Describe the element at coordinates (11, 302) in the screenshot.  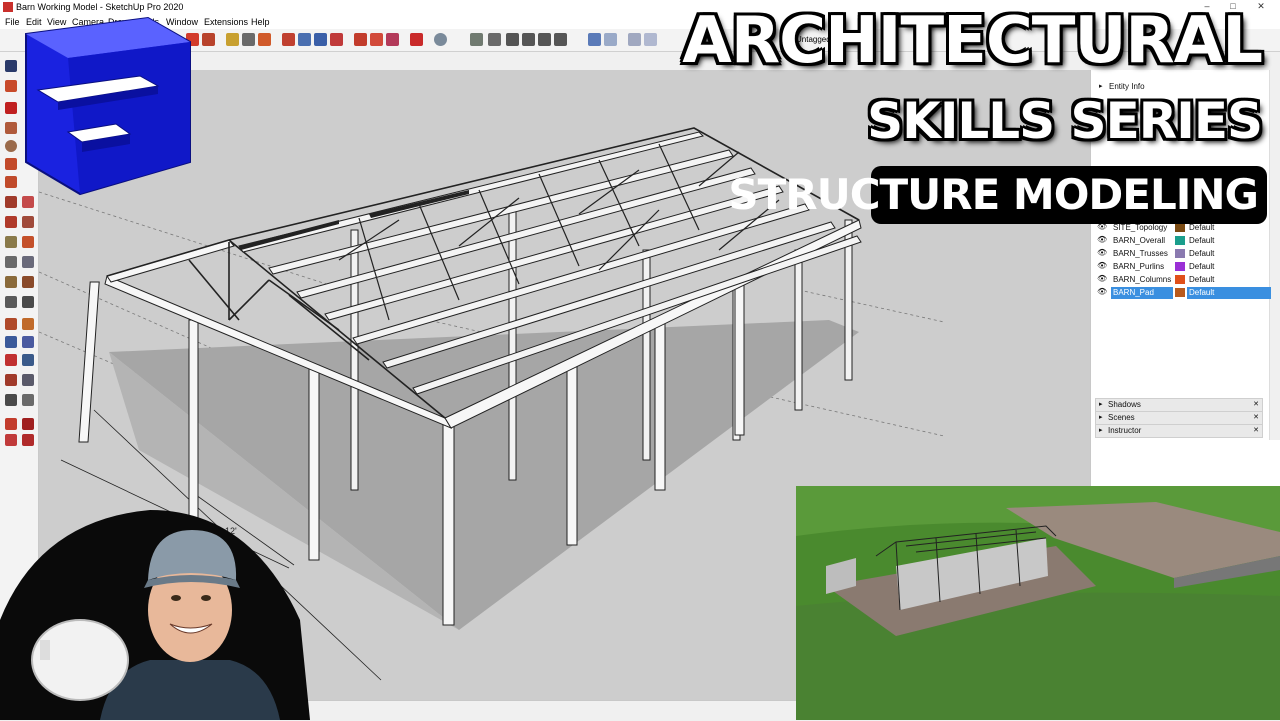
I see `dimension-tool-icon` at that location.